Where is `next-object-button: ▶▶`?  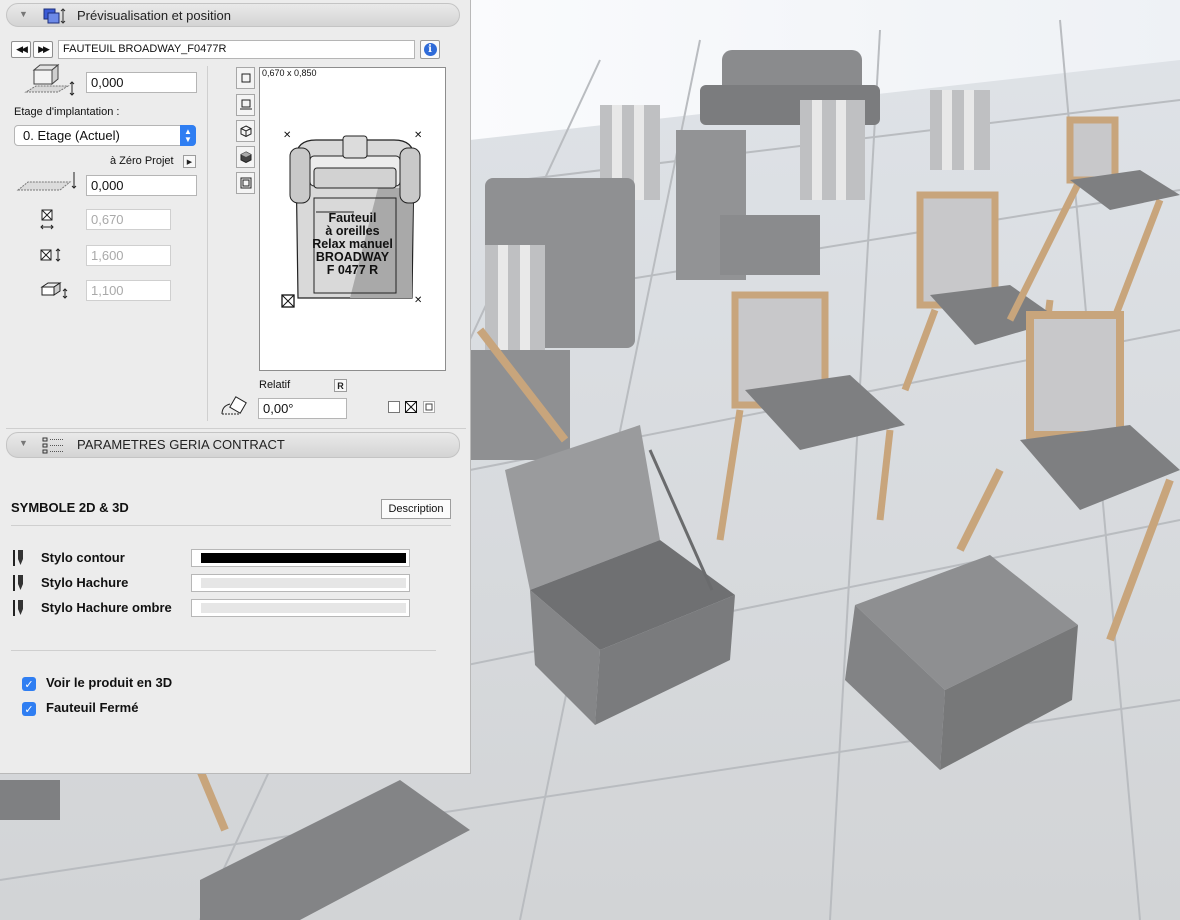 next-object-button: ▶▶ is located at coordinates (43, 49).